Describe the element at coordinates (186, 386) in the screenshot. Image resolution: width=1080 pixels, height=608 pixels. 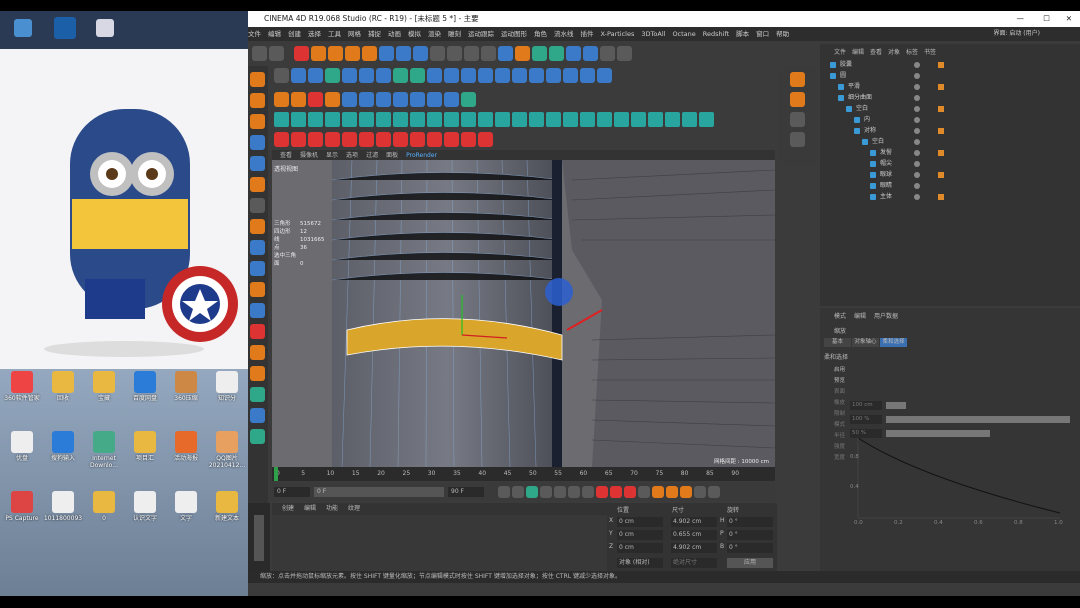
I see `desktop-icon: 360压缩` at that location.